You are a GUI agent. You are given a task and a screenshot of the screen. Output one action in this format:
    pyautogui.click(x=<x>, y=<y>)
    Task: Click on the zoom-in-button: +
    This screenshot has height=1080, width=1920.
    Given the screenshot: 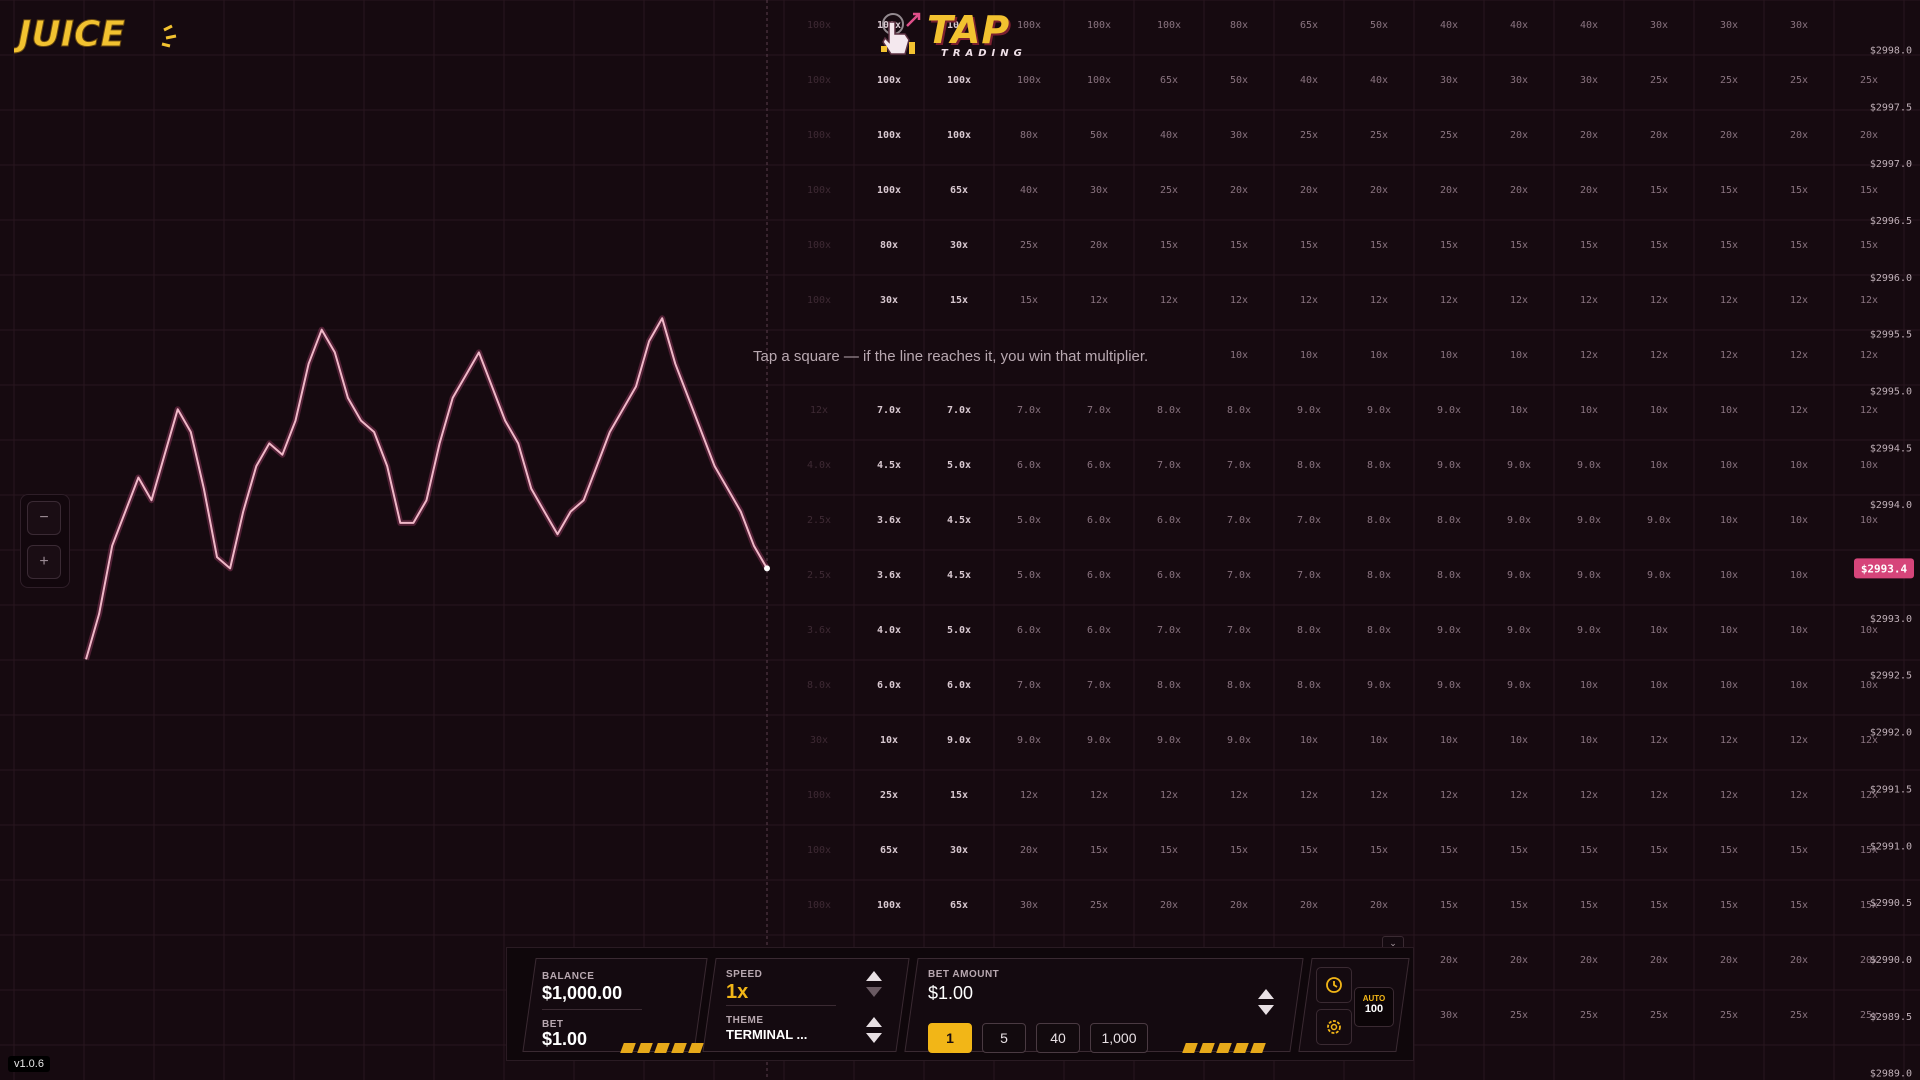 What is the action you would take?
    pyautogui.click(x=44, y=562)
    